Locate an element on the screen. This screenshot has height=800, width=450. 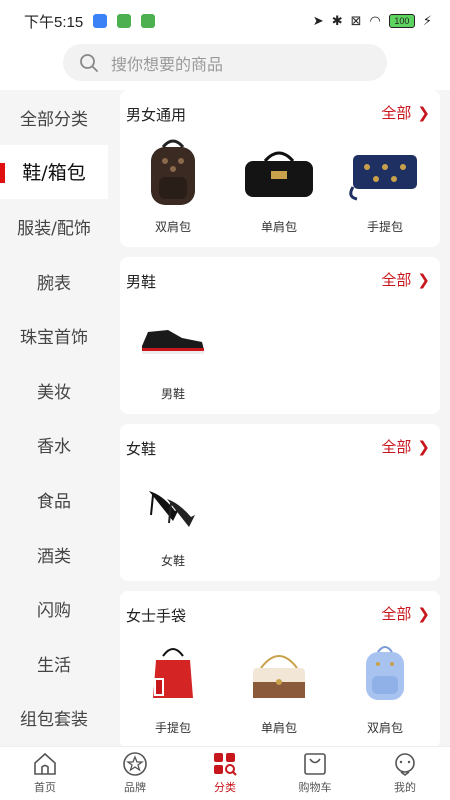
tab-home: 首页 is located at coordinates (45, 773).